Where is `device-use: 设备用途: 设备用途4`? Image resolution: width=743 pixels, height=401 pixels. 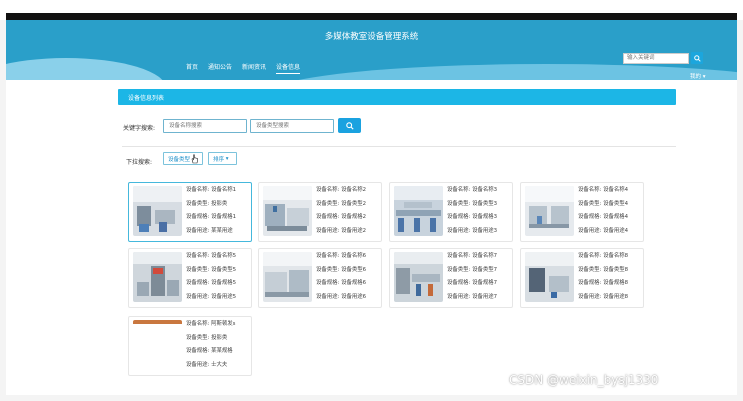 device-use: 设备用途: 设备用途4 is located at coordinates (603, 230).